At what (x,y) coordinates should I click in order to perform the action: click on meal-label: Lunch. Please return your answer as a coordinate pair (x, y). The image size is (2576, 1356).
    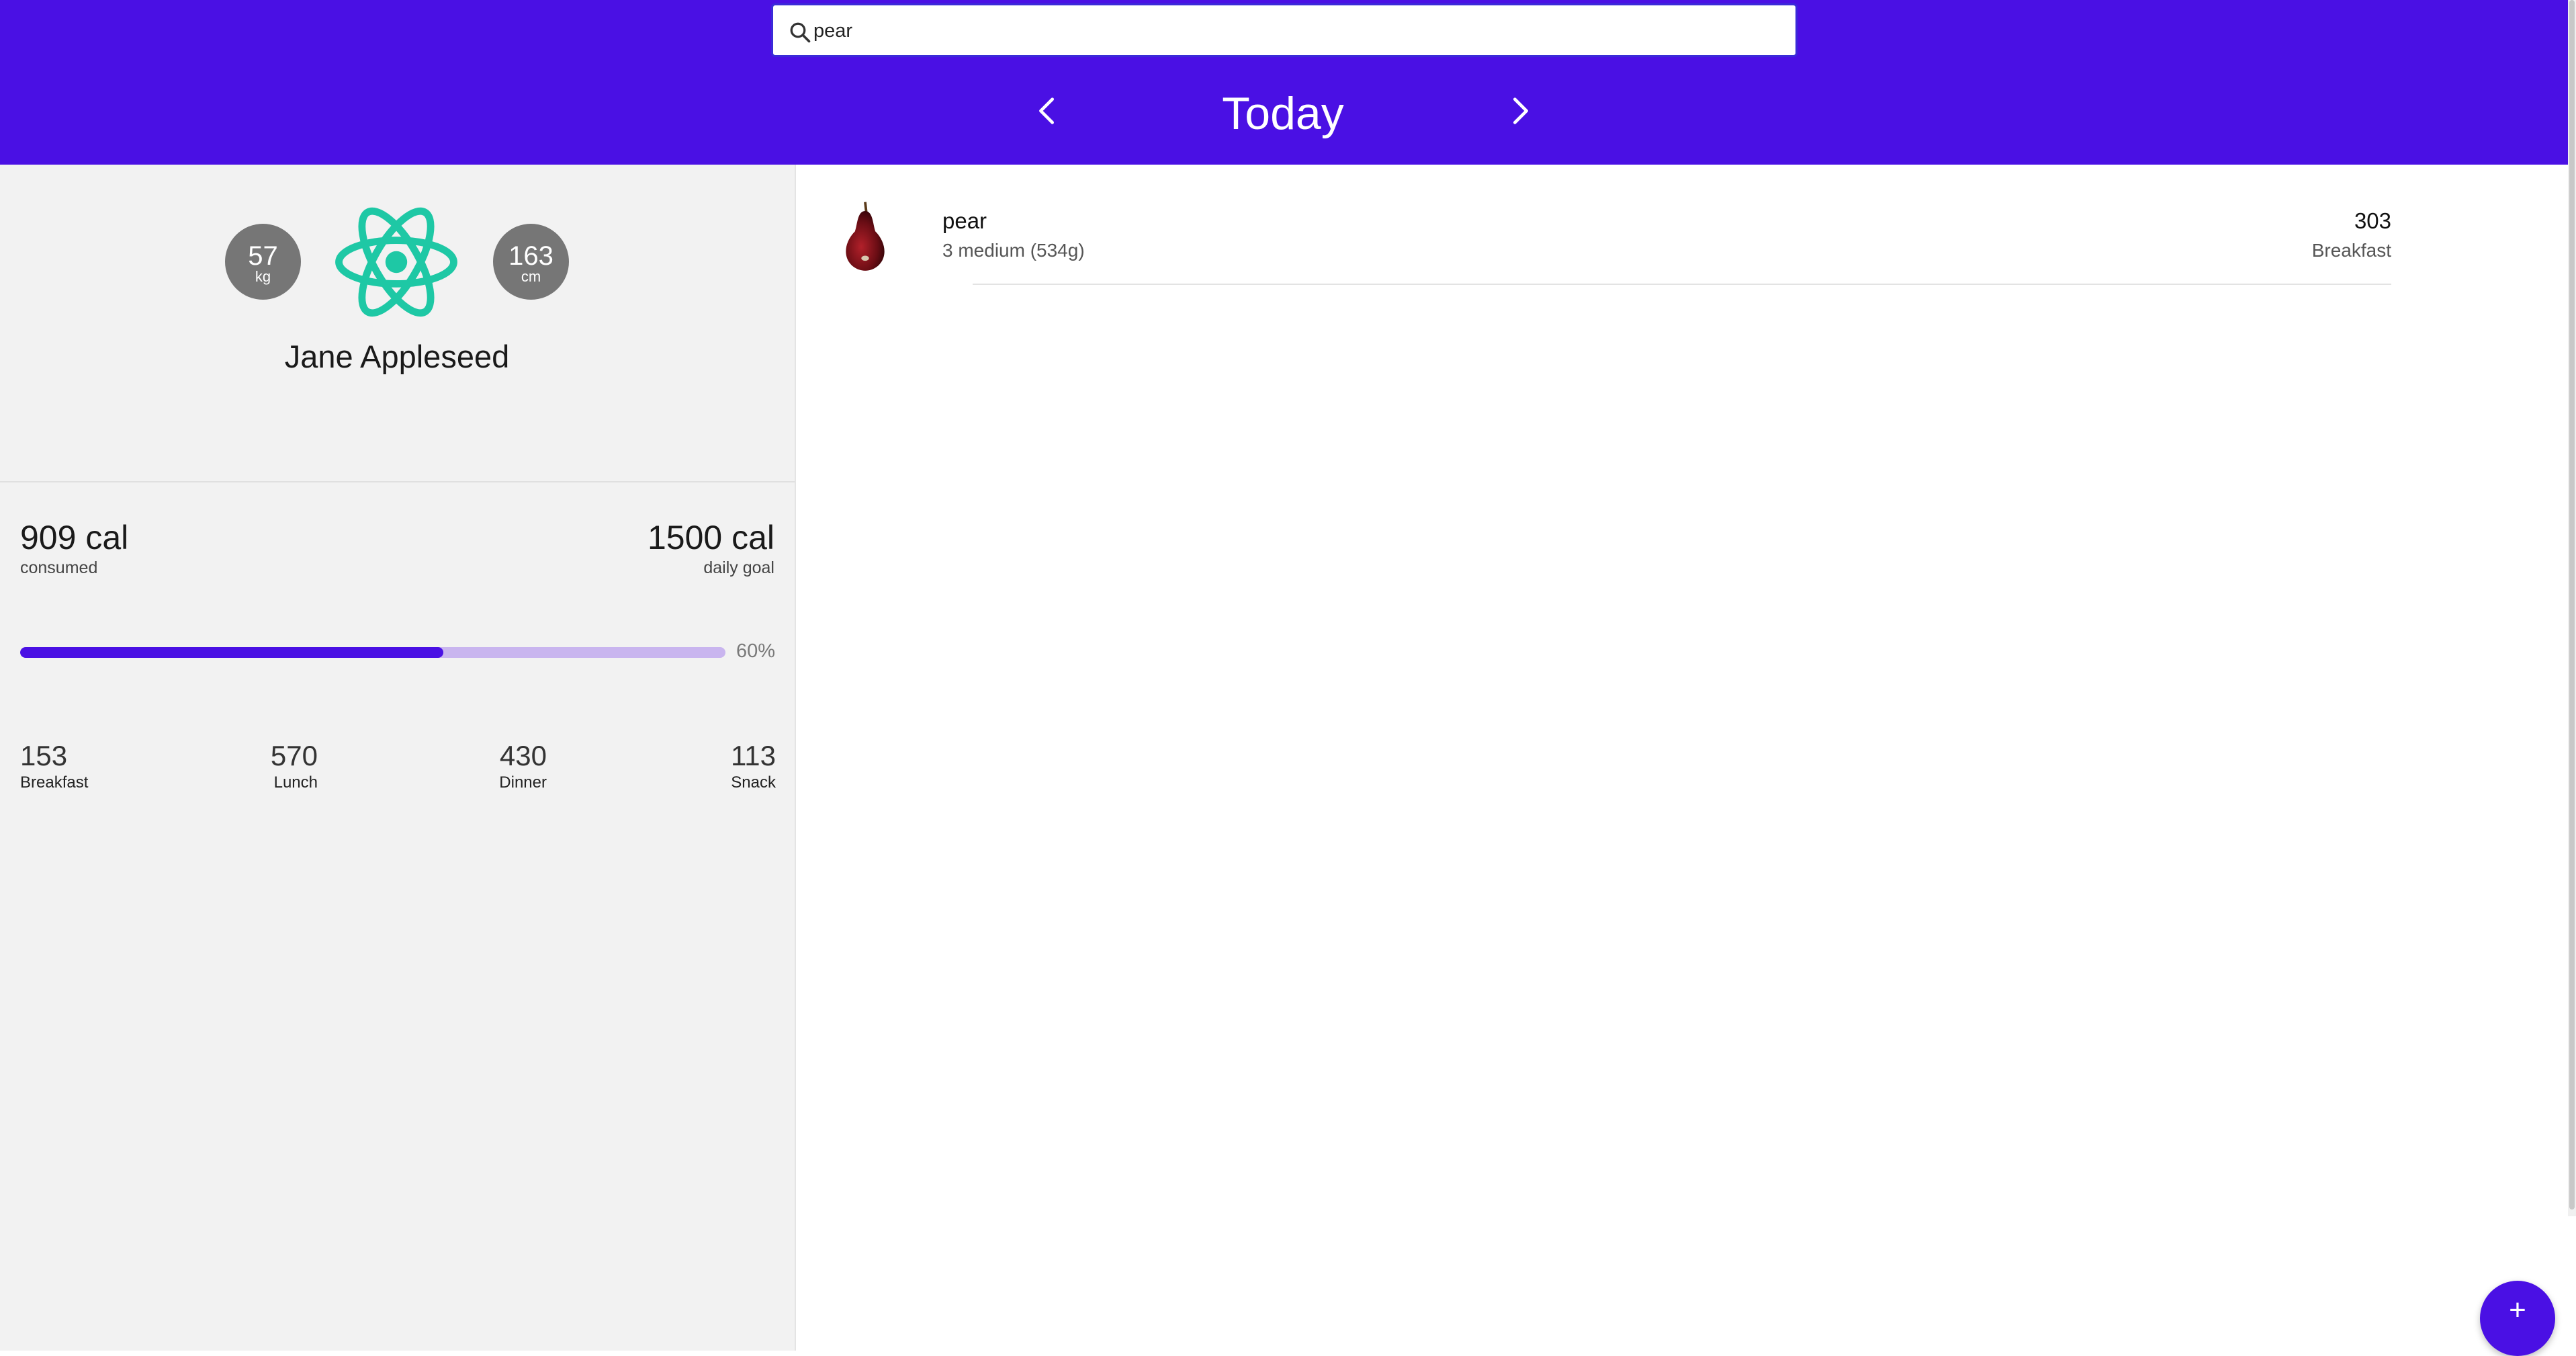
    Looking at the image, I should click on (295, 782).